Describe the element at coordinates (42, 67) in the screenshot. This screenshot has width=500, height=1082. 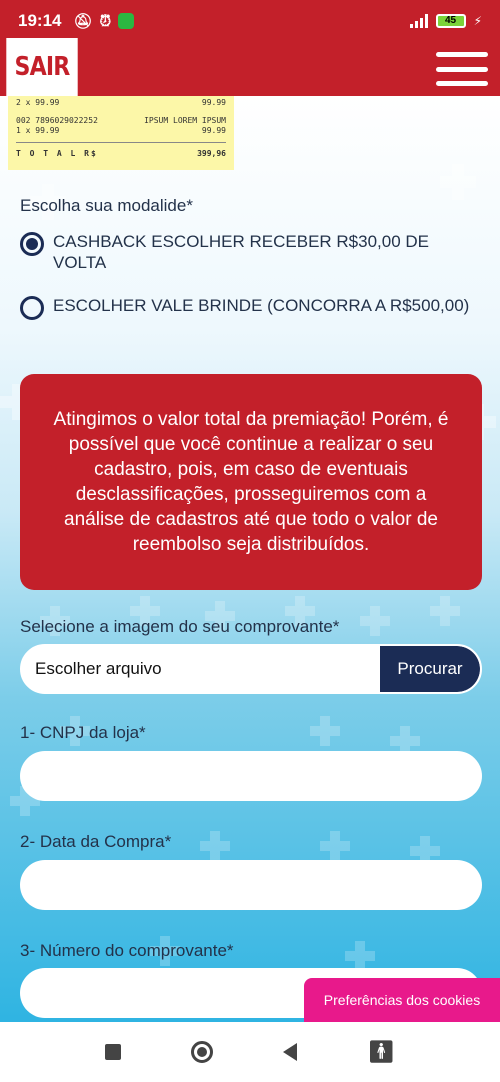
I see `logo: SAIR` at that location.